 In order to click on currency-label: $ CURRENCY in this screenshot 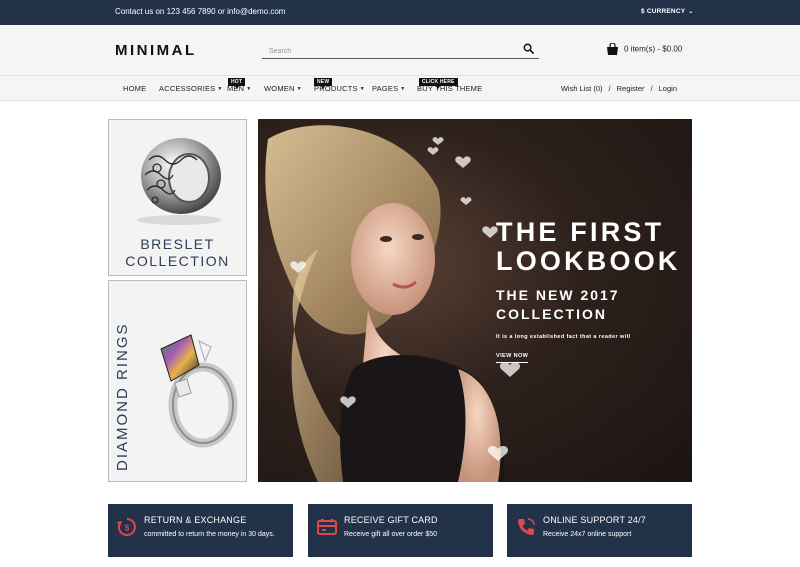, I will do `click(663, 11)`.